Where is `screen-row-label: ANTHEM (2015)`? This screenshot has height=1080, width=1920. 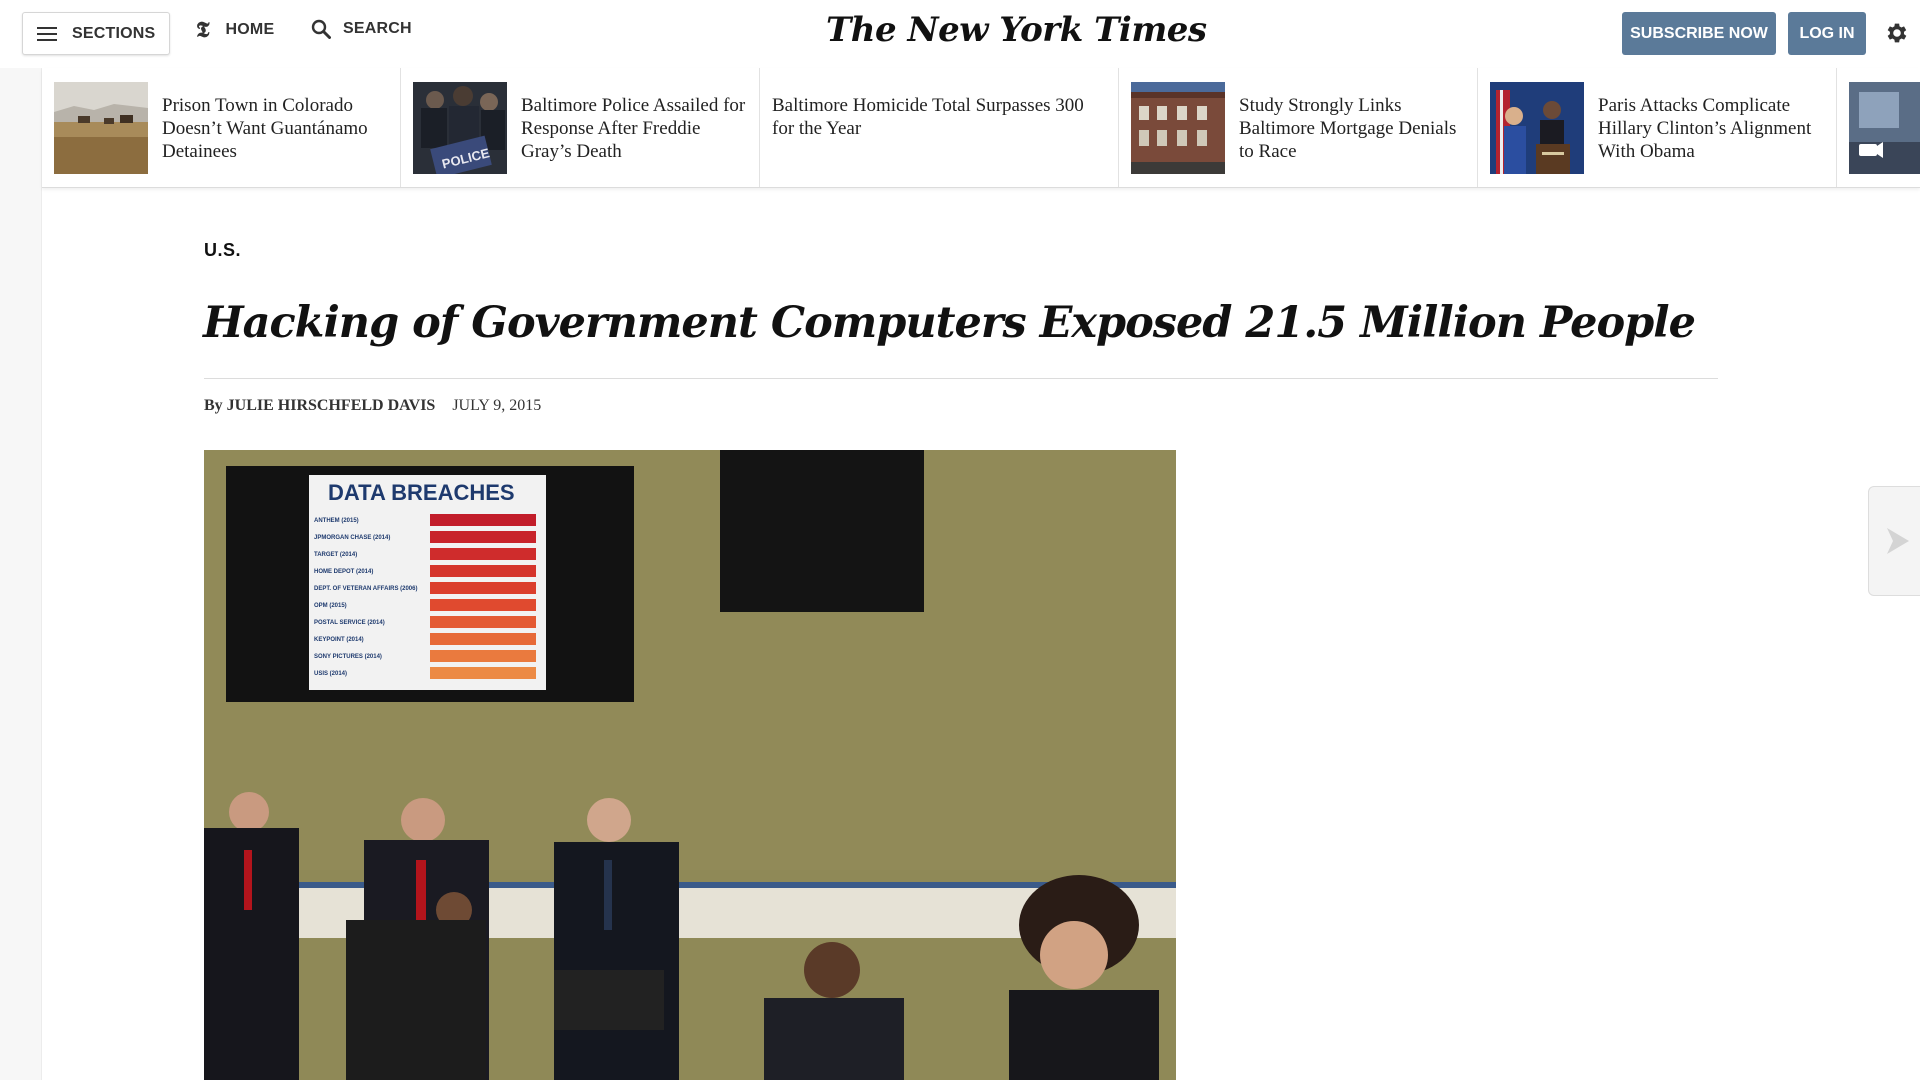
screen-row-label: ANTHEM (2015) is located at coordinates (336, 521).